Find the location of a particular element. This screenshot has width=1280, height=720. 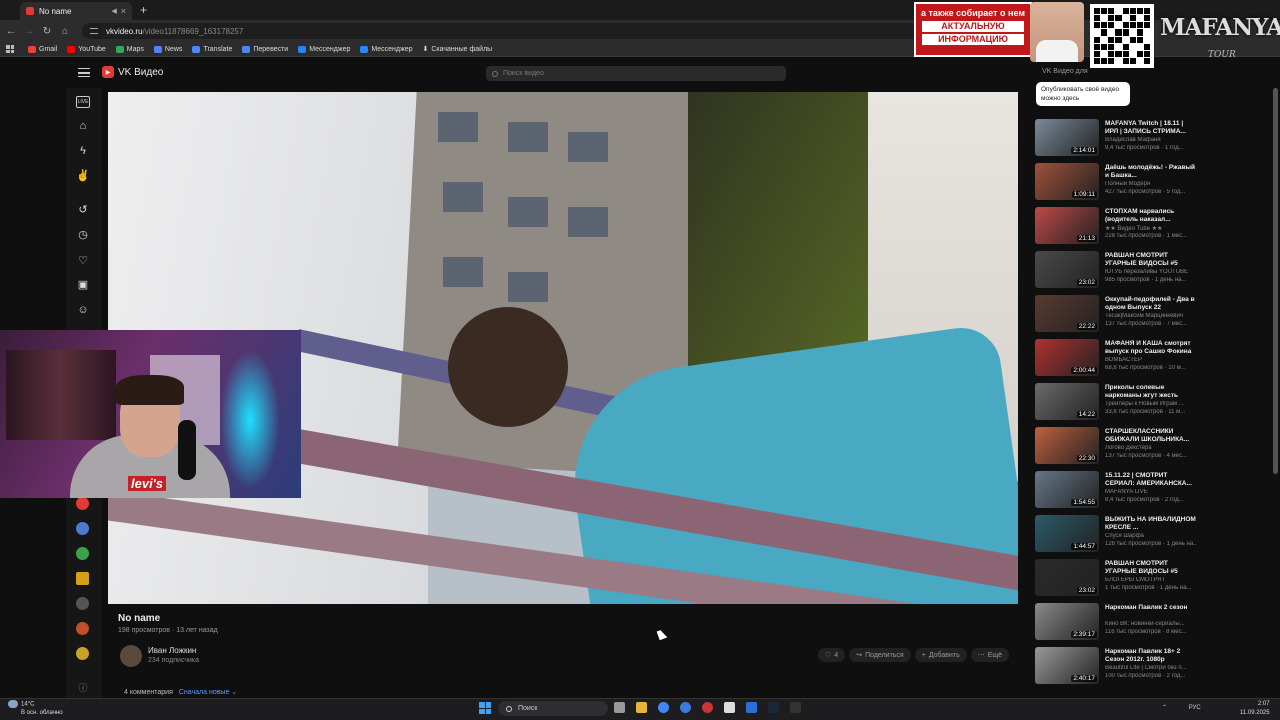

video-thumbnail: 2:14:01 is located at coordinates (1067, 137).